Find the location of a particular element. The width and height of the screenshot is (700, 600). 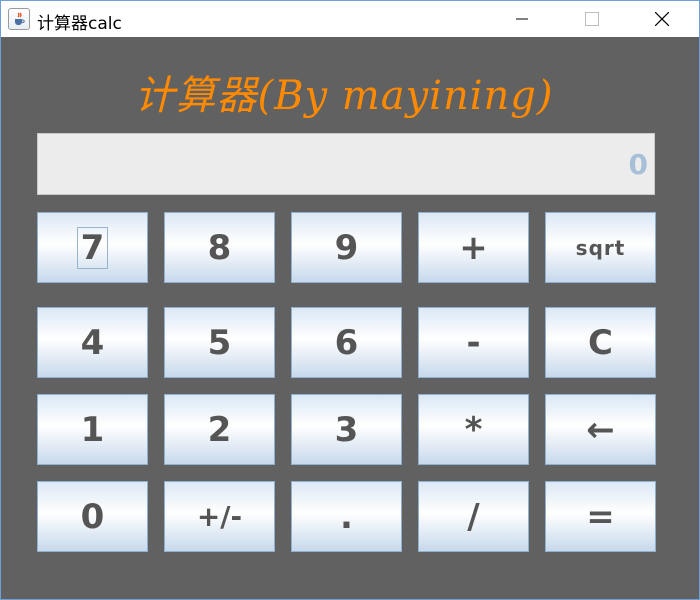

maximize-button is located at coordinates (592, 19).